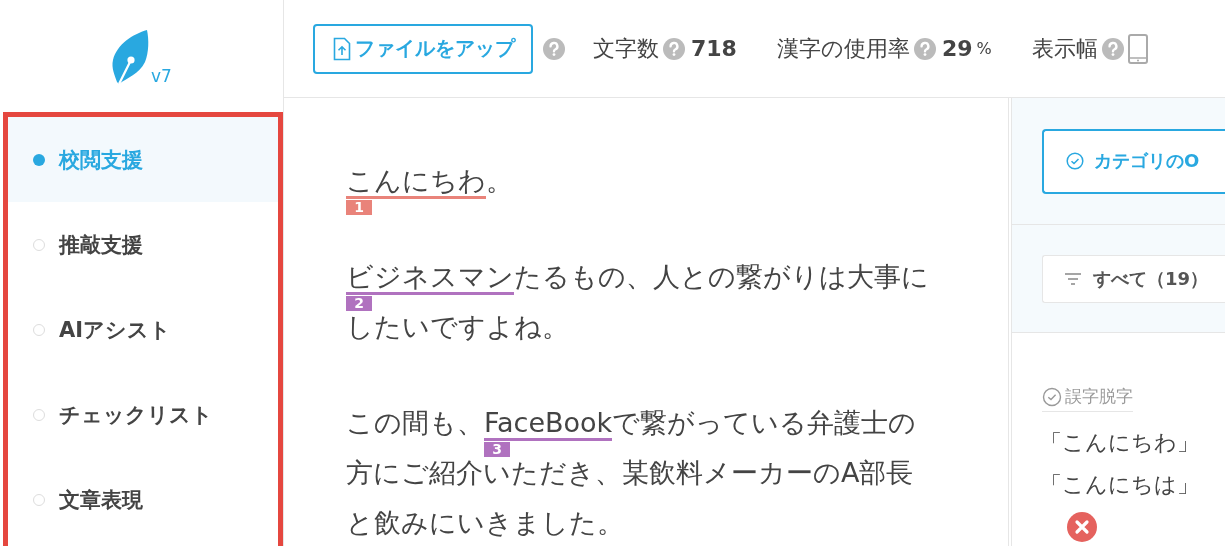 This screenshot has width=1225, height=546. Describe the element at coordinates (485, 522) in the screenshot. I see `body-text: と飲みにいきました。` at that location.